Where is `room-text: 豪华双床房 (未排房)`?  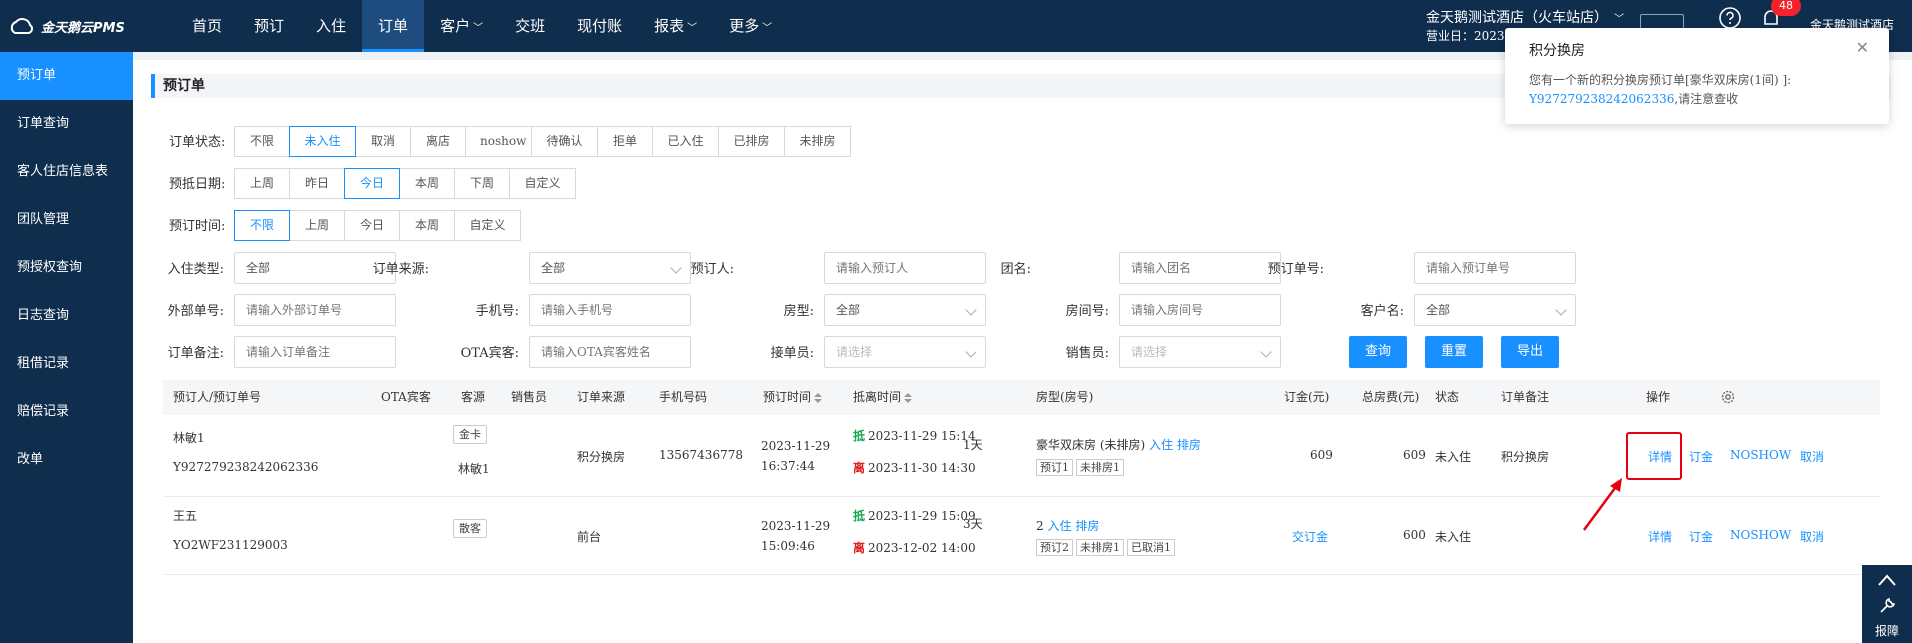
room-text: 豪华双床房 (未排房) is located at coordinates (1091, 445).